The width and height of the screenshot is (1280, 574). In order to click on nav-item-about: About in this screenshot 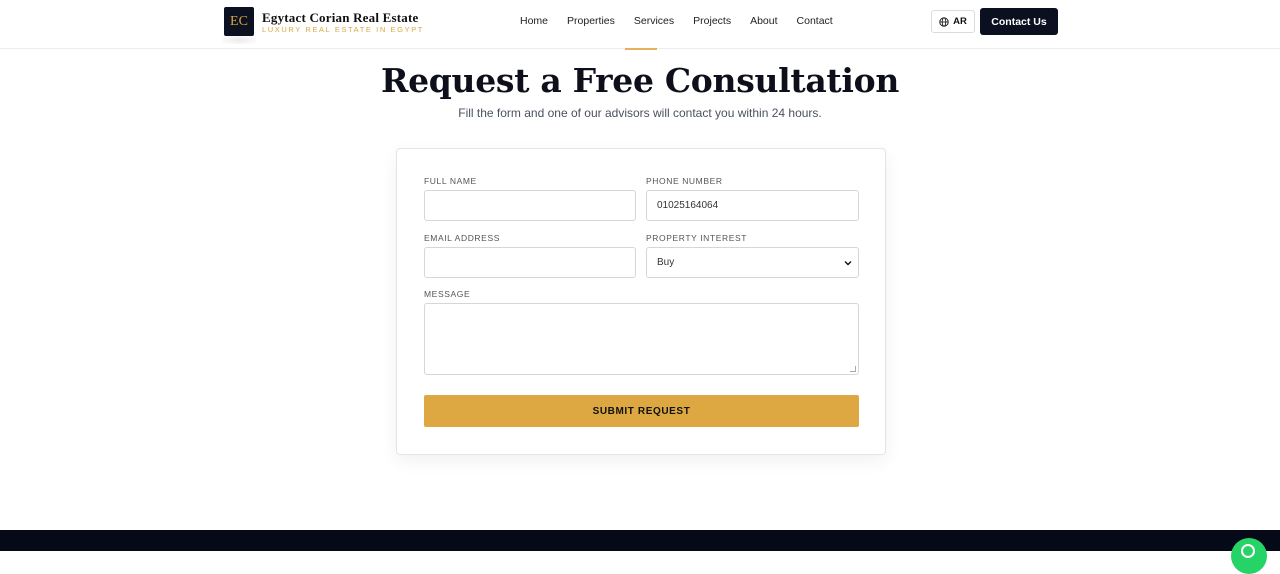, I will do `click(763, 21)`.